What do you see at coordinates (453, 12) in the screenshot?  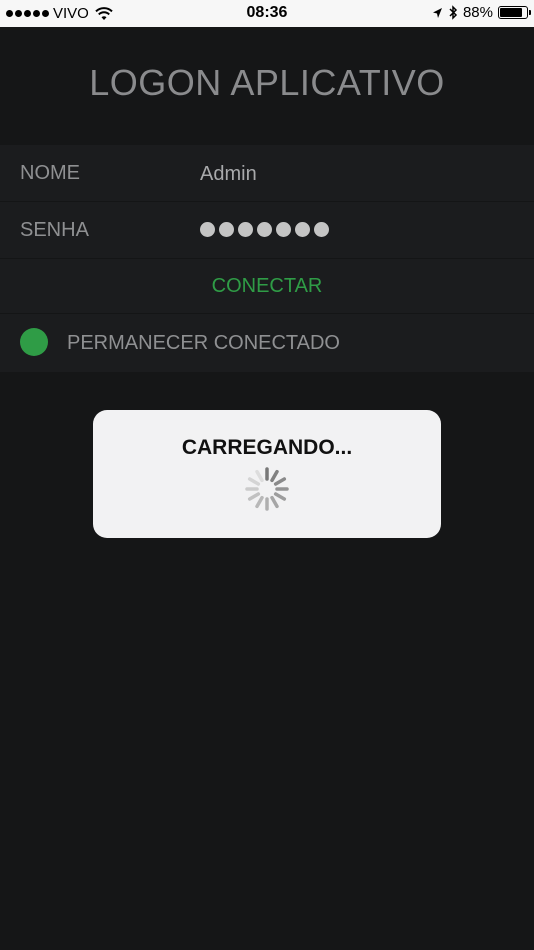 I see `bluetooth-icon` at bounding box center [453, 12].